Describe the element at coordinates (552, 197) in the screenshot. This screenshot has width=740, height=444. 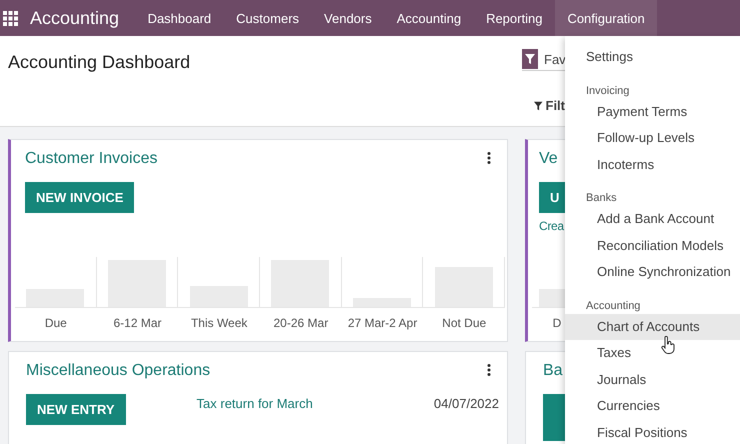
I see `new-button: U` at that location.